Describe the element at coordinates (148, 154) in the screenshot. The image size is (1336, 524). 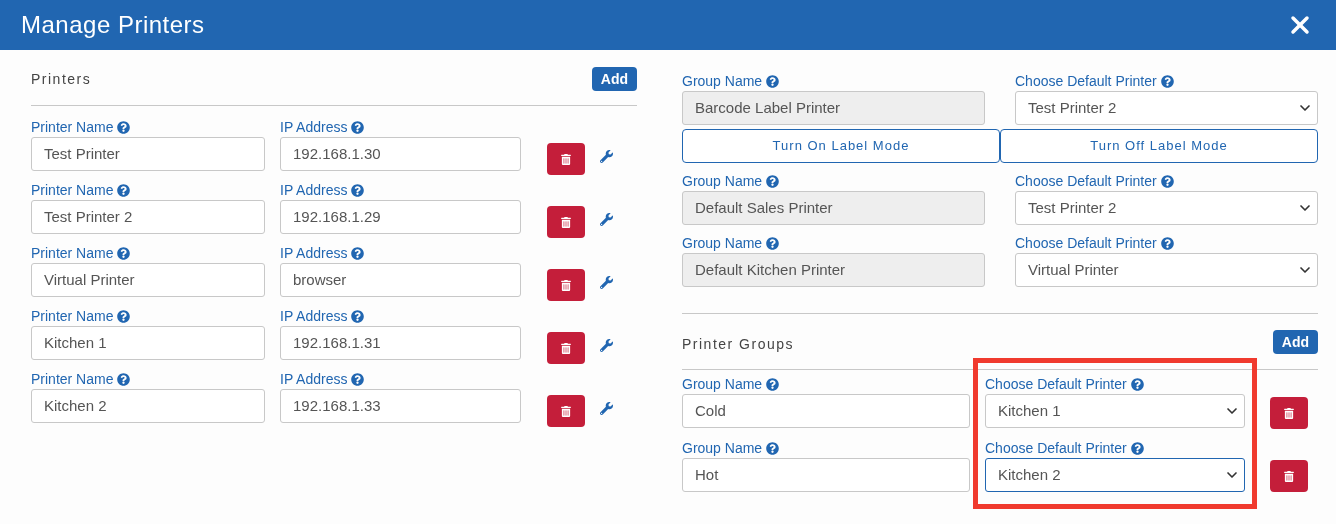
I see `text-field: Test Printer` at that location.